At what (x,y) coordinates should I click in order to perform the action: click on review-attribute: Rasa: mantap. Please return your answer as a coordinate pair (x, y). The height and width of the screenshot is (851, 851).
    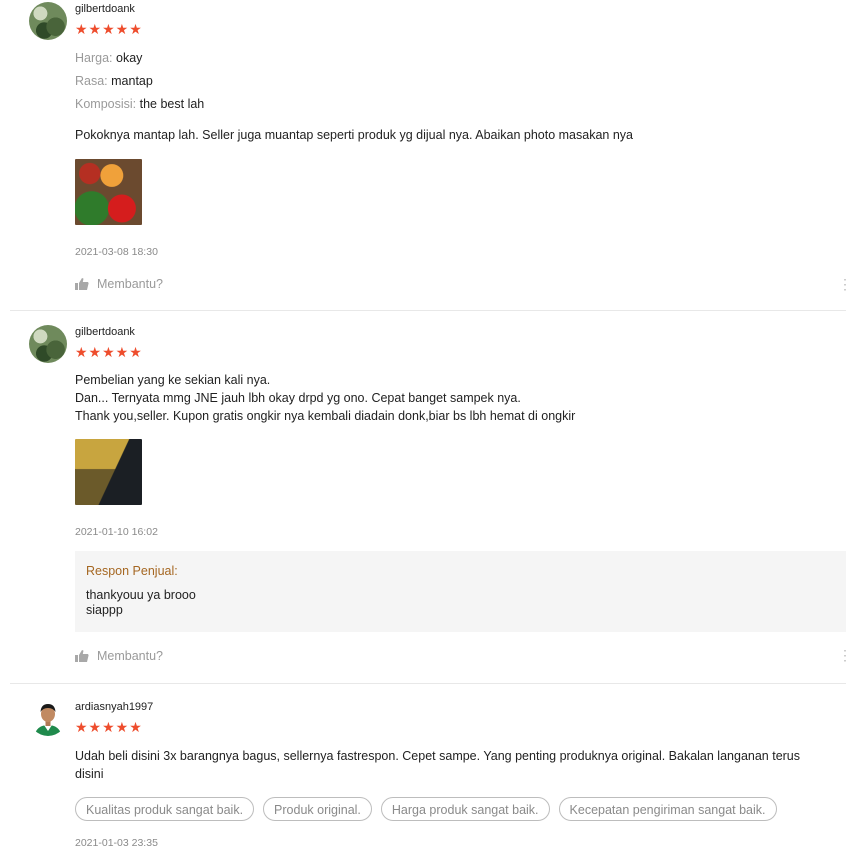
    Looking at the image, I should click on (114, 81).